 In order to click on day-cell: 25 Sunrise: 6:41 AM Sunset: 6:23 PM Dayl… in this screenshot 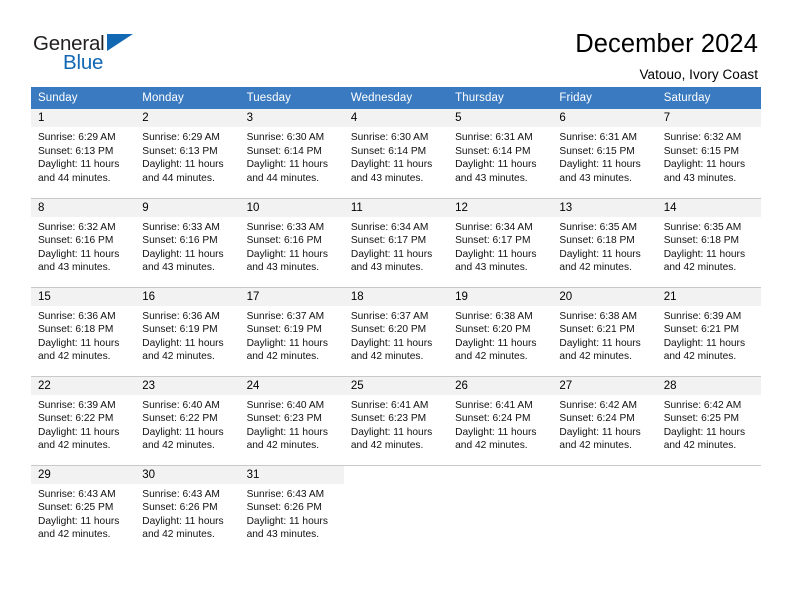, I will do `click(396, 421)`.